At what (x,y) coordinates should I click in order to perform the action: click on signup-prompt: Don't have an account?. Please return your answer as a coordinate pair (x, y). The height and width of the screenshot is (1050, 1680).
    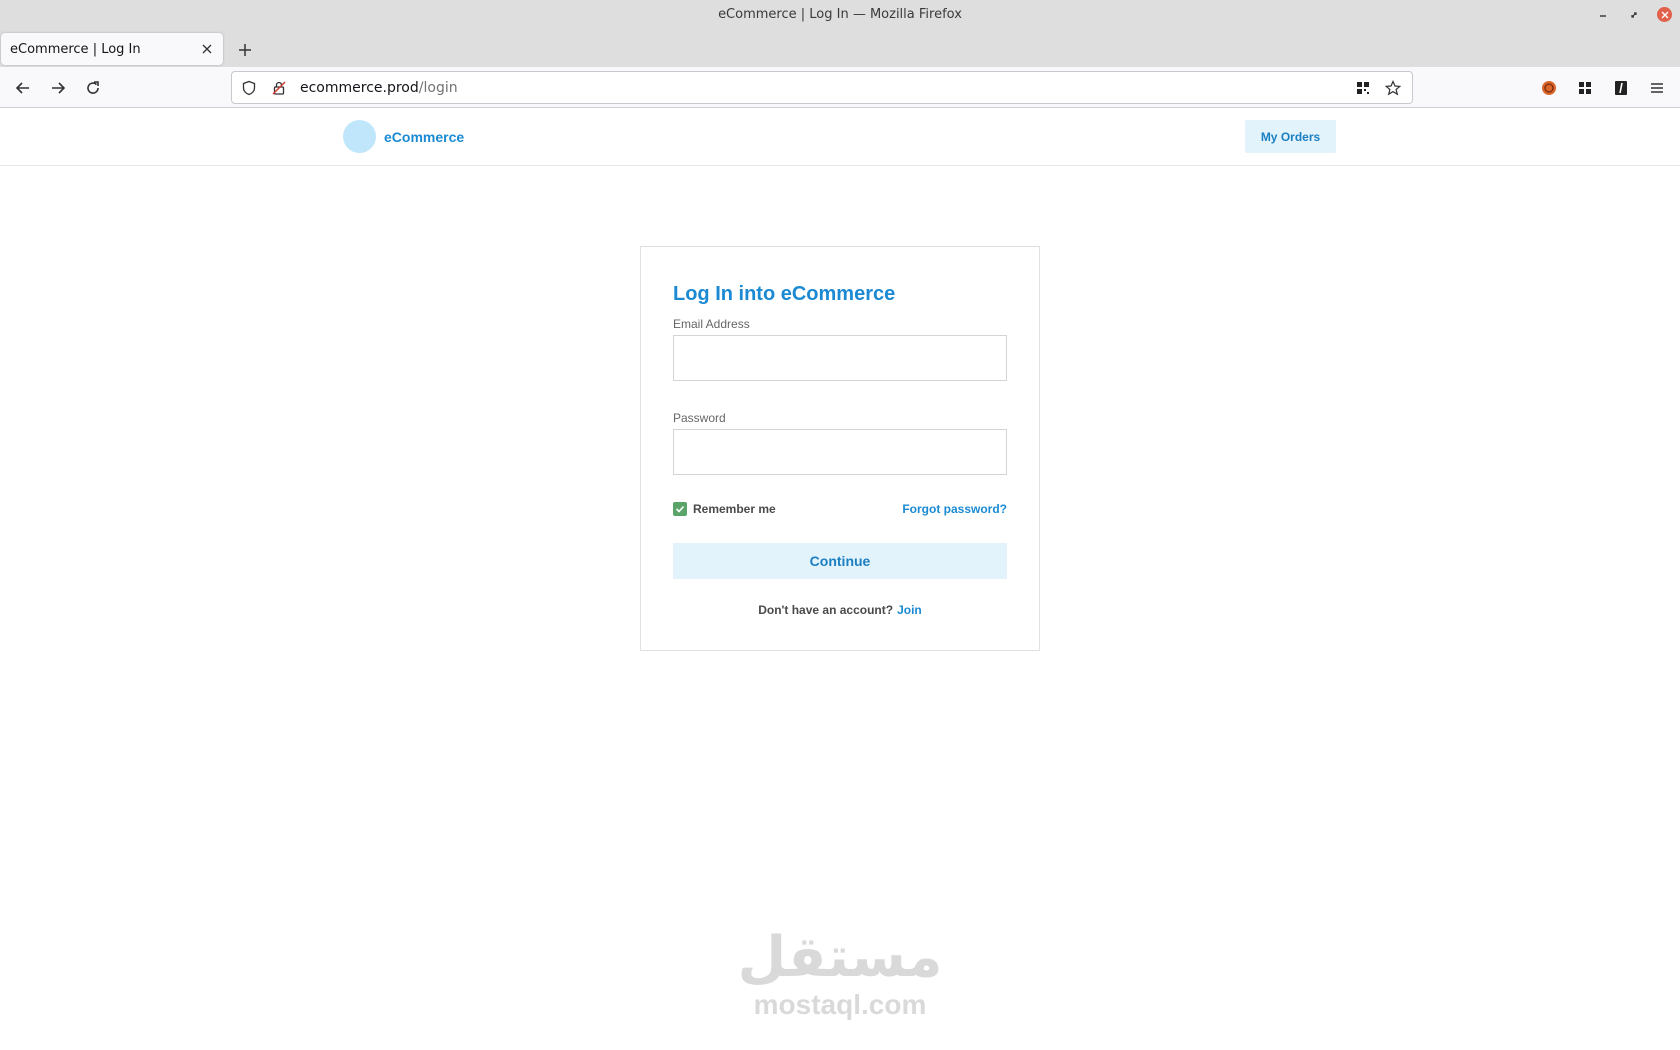
    Looking at the image, I should click on (826, 610).